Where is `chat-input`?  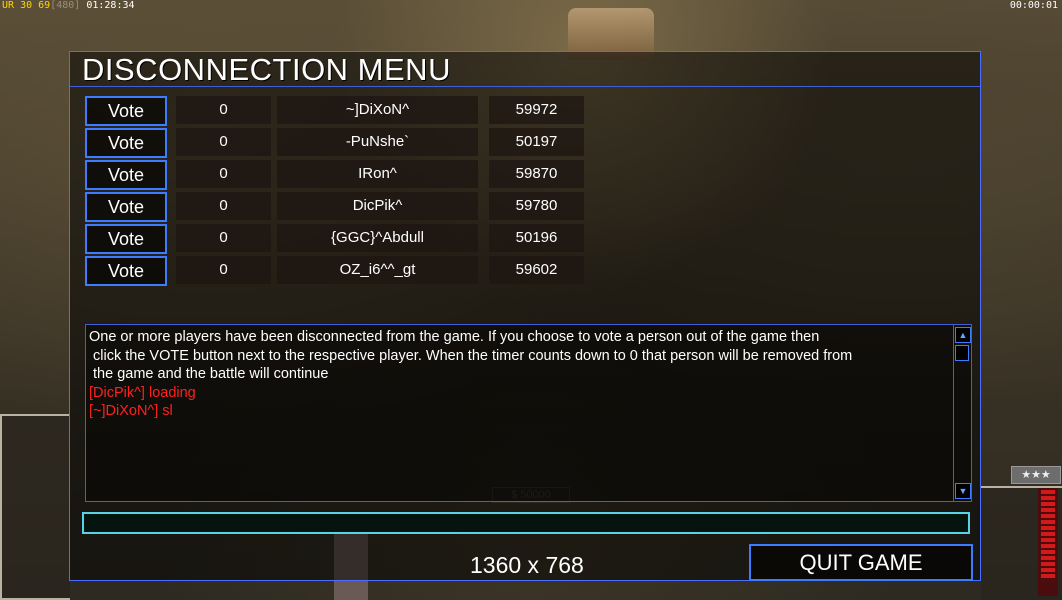 chat-input is located at coordinates (526, 523).